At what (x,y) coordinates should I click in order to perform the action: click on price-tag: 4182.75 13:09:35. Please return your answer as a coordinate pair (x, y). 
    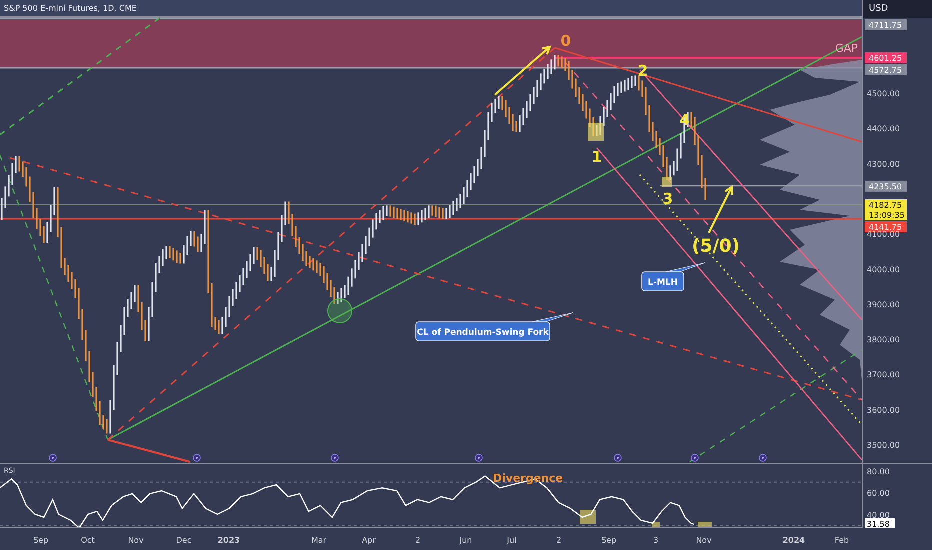
    Looking at the image, I should click on (886, 210).